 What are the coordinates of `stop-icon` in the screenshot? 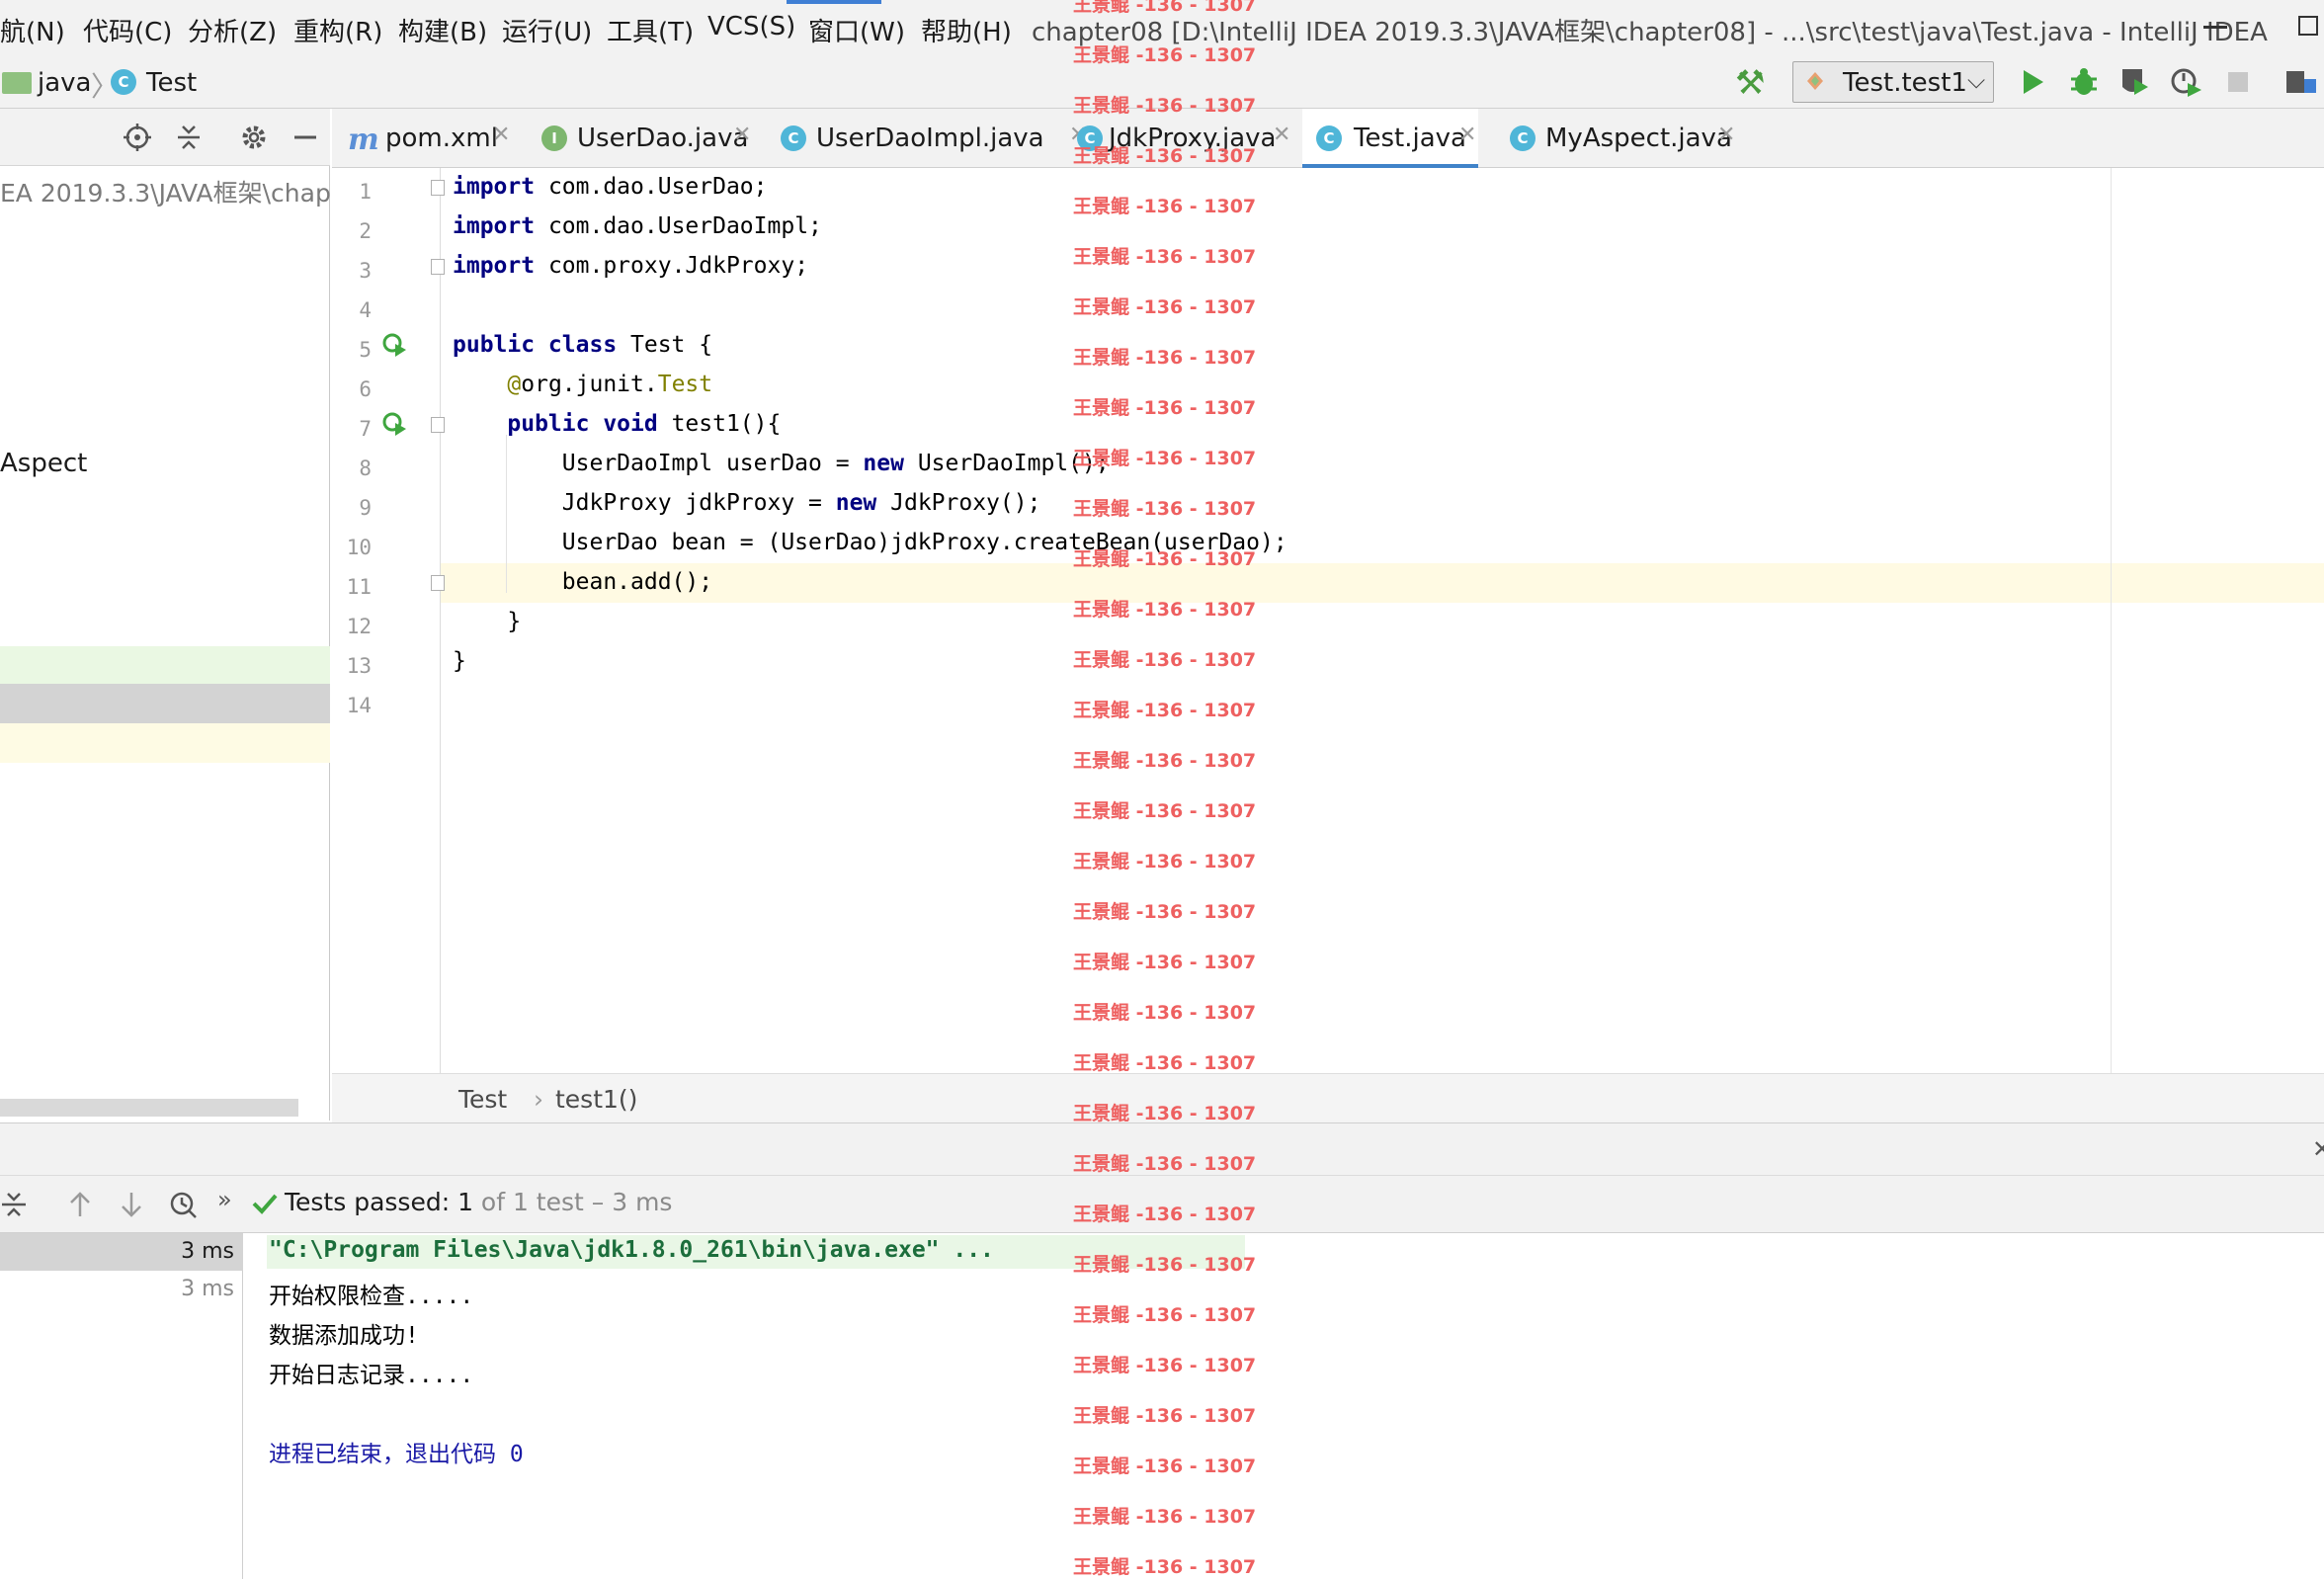 It's located at (2238, 82).